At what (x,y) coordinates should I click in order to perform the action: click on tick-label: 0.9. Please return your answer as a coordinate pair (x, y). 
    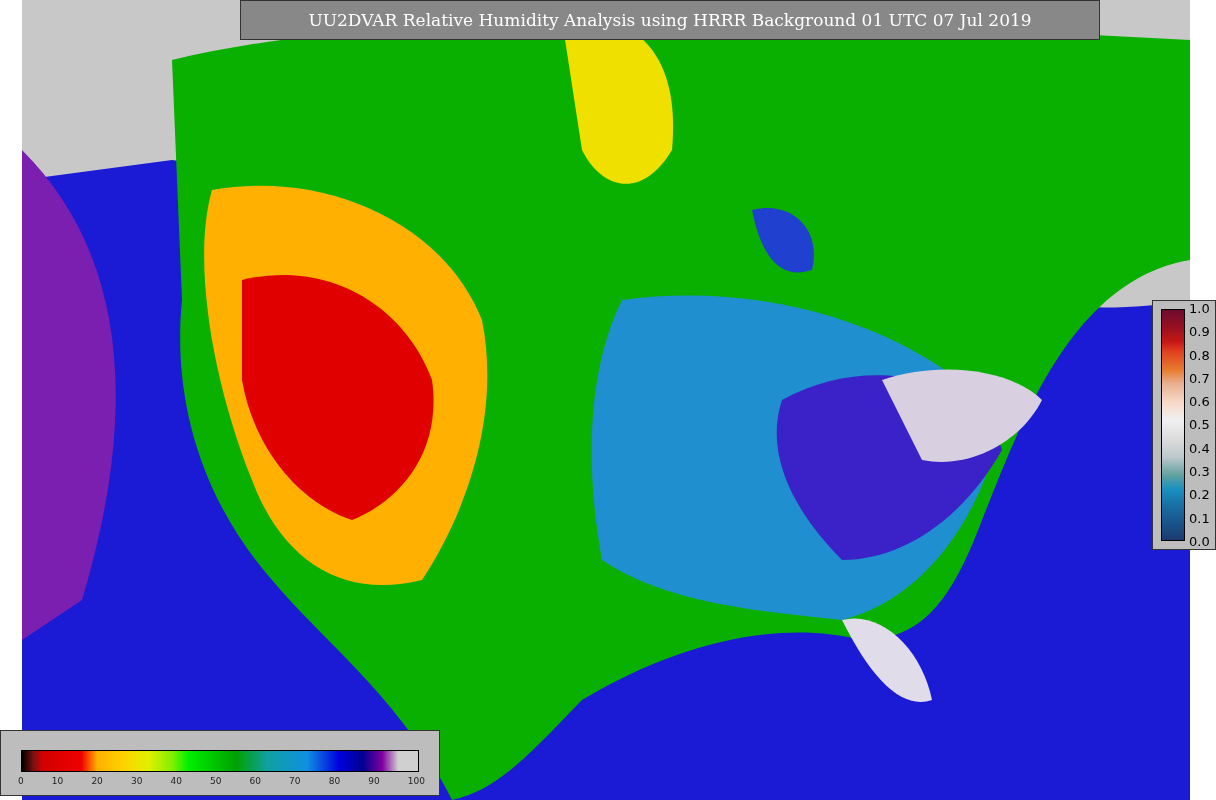
    Looking at the image, I should click on (1199, 332).